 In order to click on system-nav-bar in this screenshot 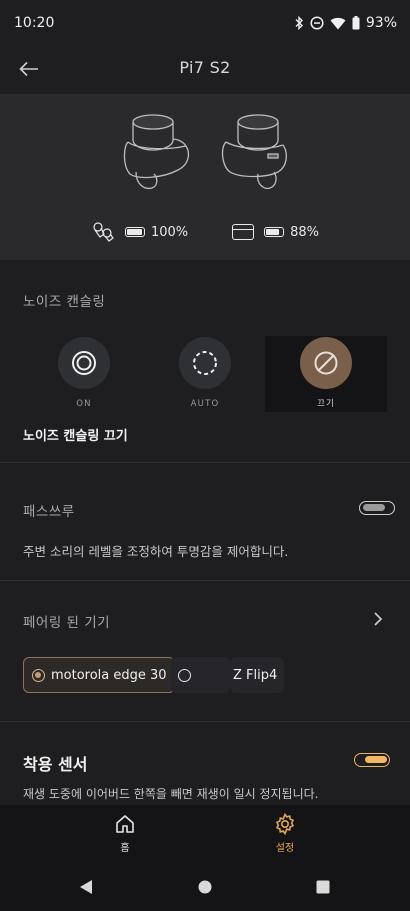, I will do `click(205, 886)`.